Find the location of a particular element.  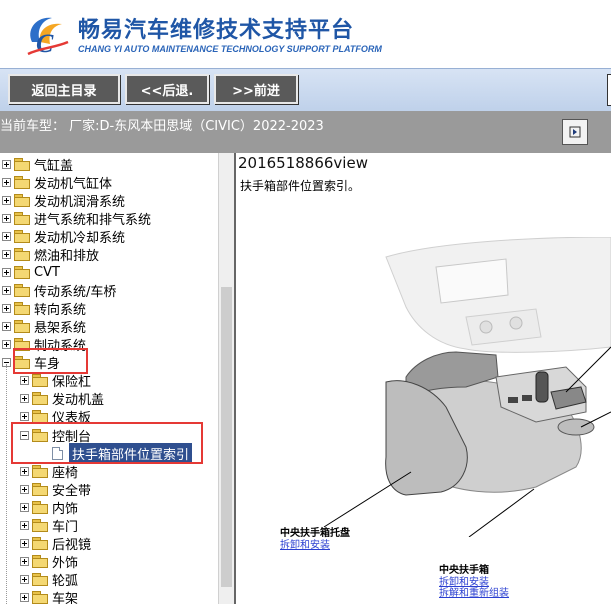

tree-connector is located at coordinates (7, 484).